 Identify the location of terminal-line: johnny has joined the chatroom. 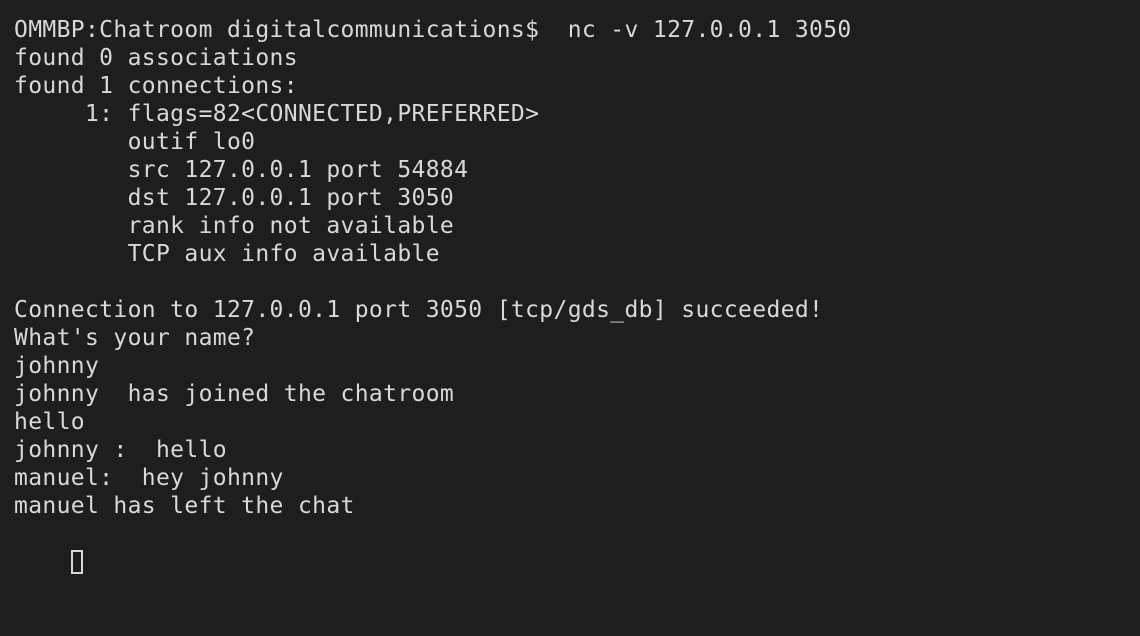
(234, 394).